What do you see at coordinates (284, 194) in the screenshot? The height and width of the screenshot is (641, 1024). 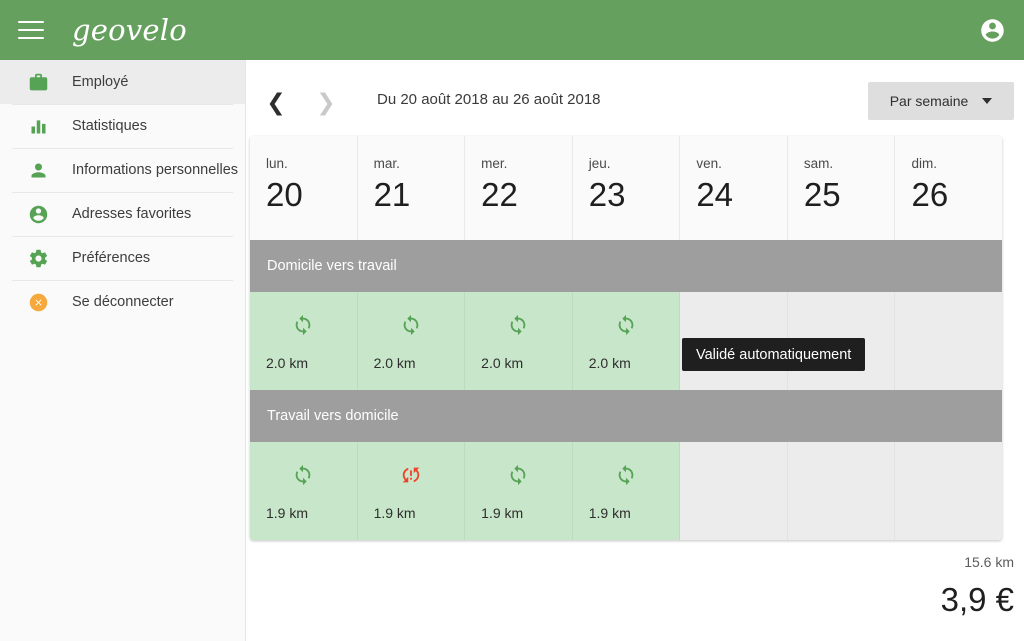 I see `day-number: 20` at bounding box center [284, 194].